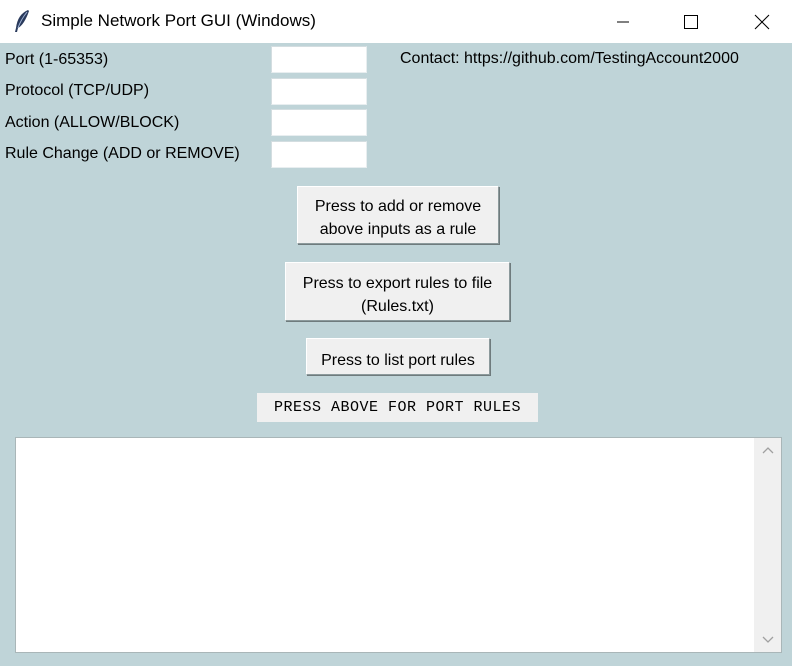  I want to click on list-port-rules-button: Press to list port rules, so click(398, 356).